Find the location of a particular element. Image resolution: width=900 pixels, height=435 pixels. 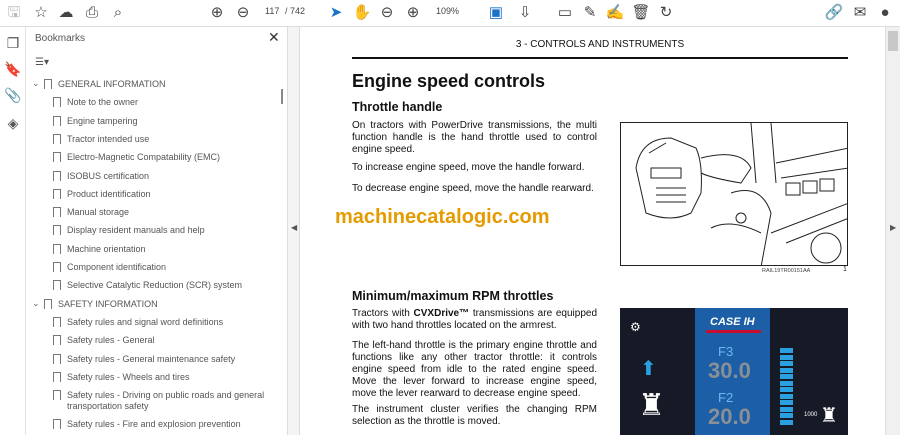

figure-caption: RAIL19TR00151AA is located at coordinates (786, 271).